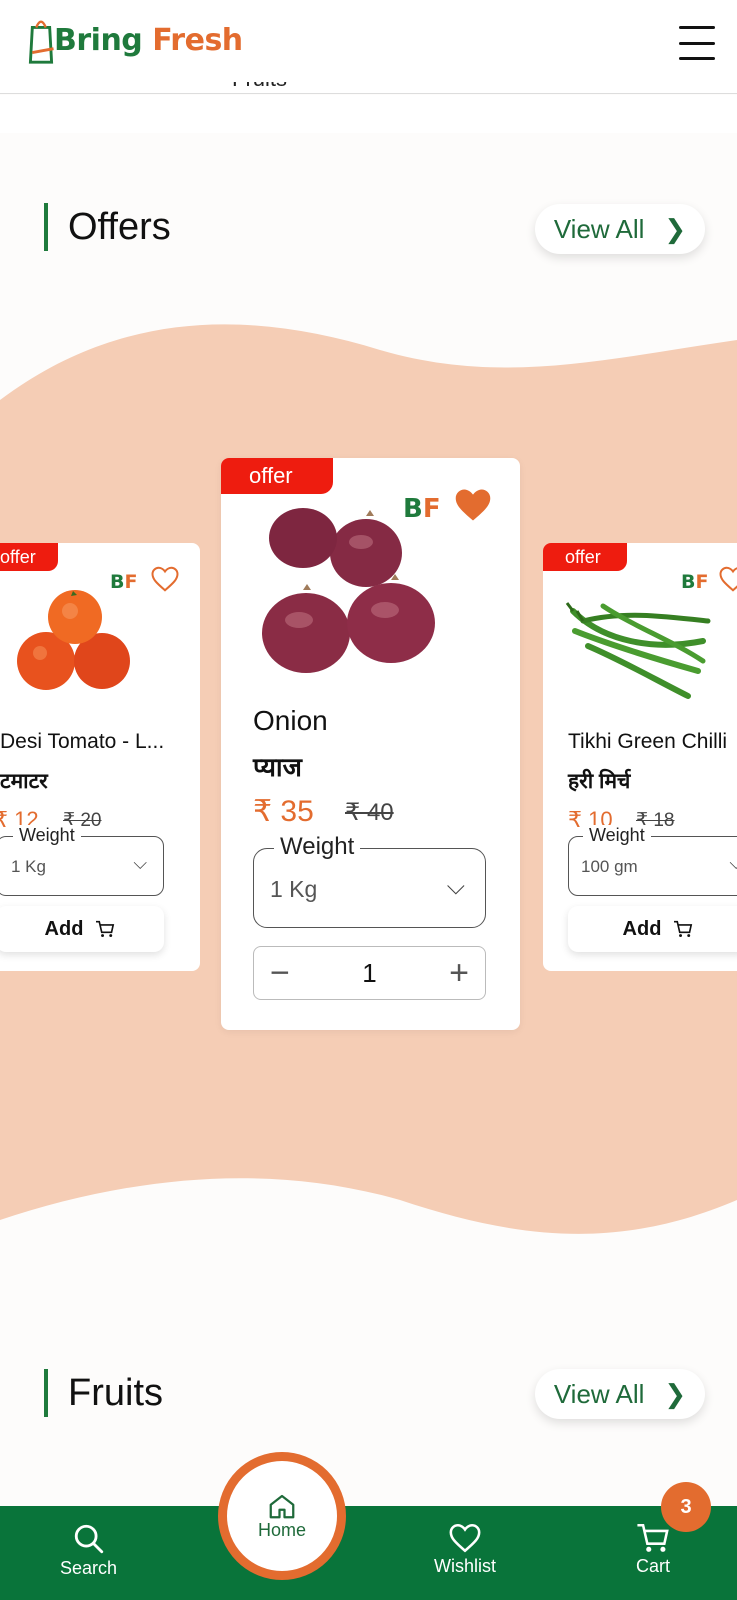 The image size is (737, 1600). I want to click on offers-title: Offers, so click(119, 226).